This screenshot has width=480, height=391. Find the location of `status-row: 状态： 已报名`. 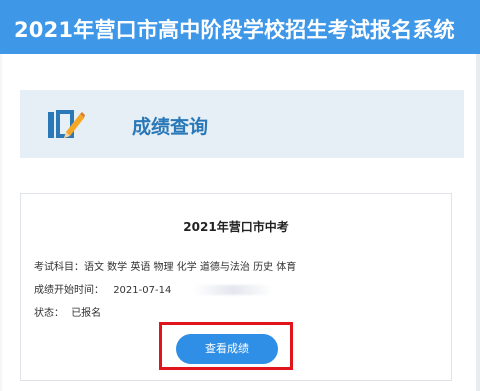

status-row: 状态： 已报名 is located at coordinates (67, 311).